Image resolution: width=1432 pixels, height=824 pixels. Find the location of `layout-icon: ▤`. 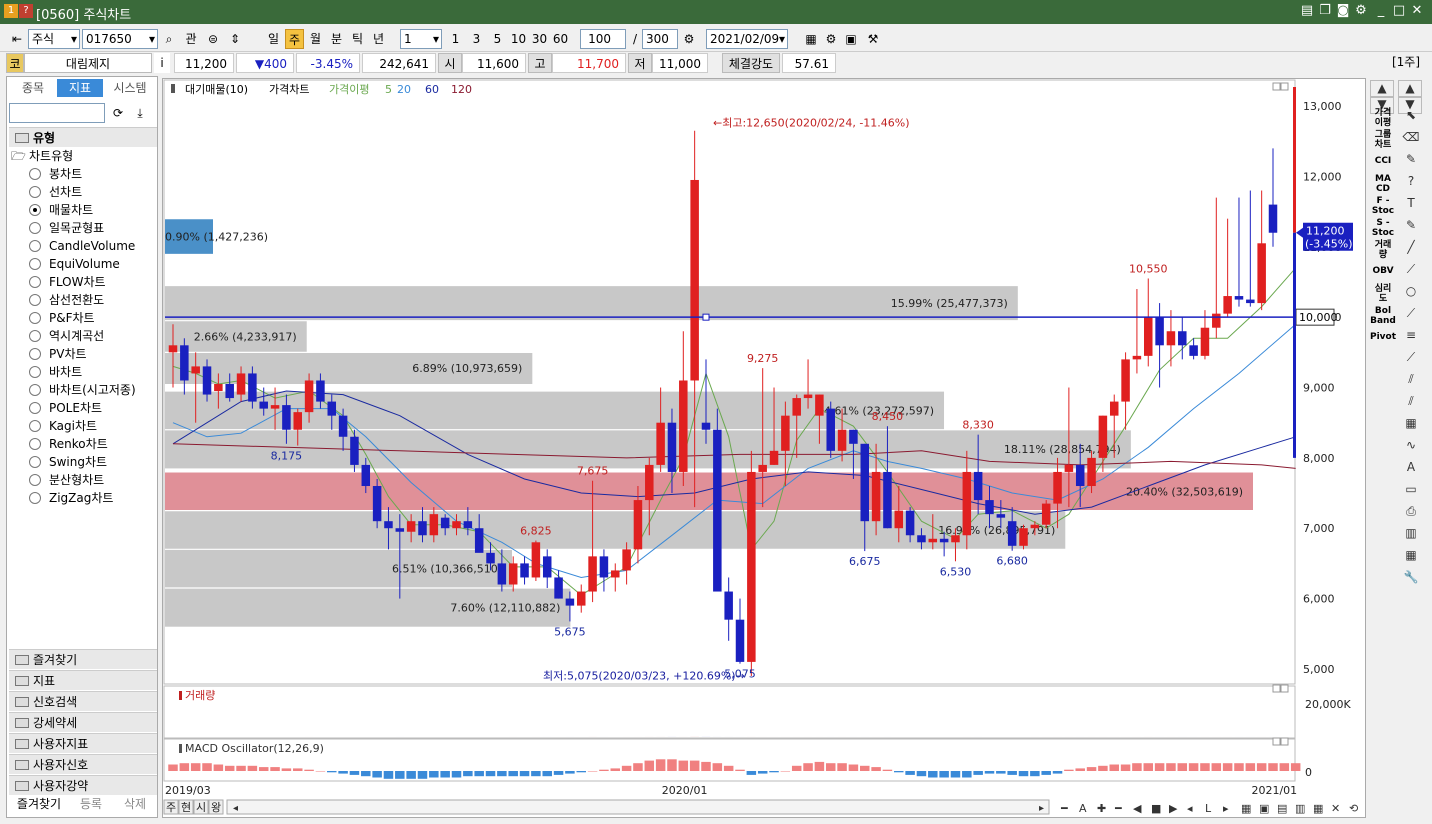

layout-icon: ▤ is located at coordinates (1307, 11).